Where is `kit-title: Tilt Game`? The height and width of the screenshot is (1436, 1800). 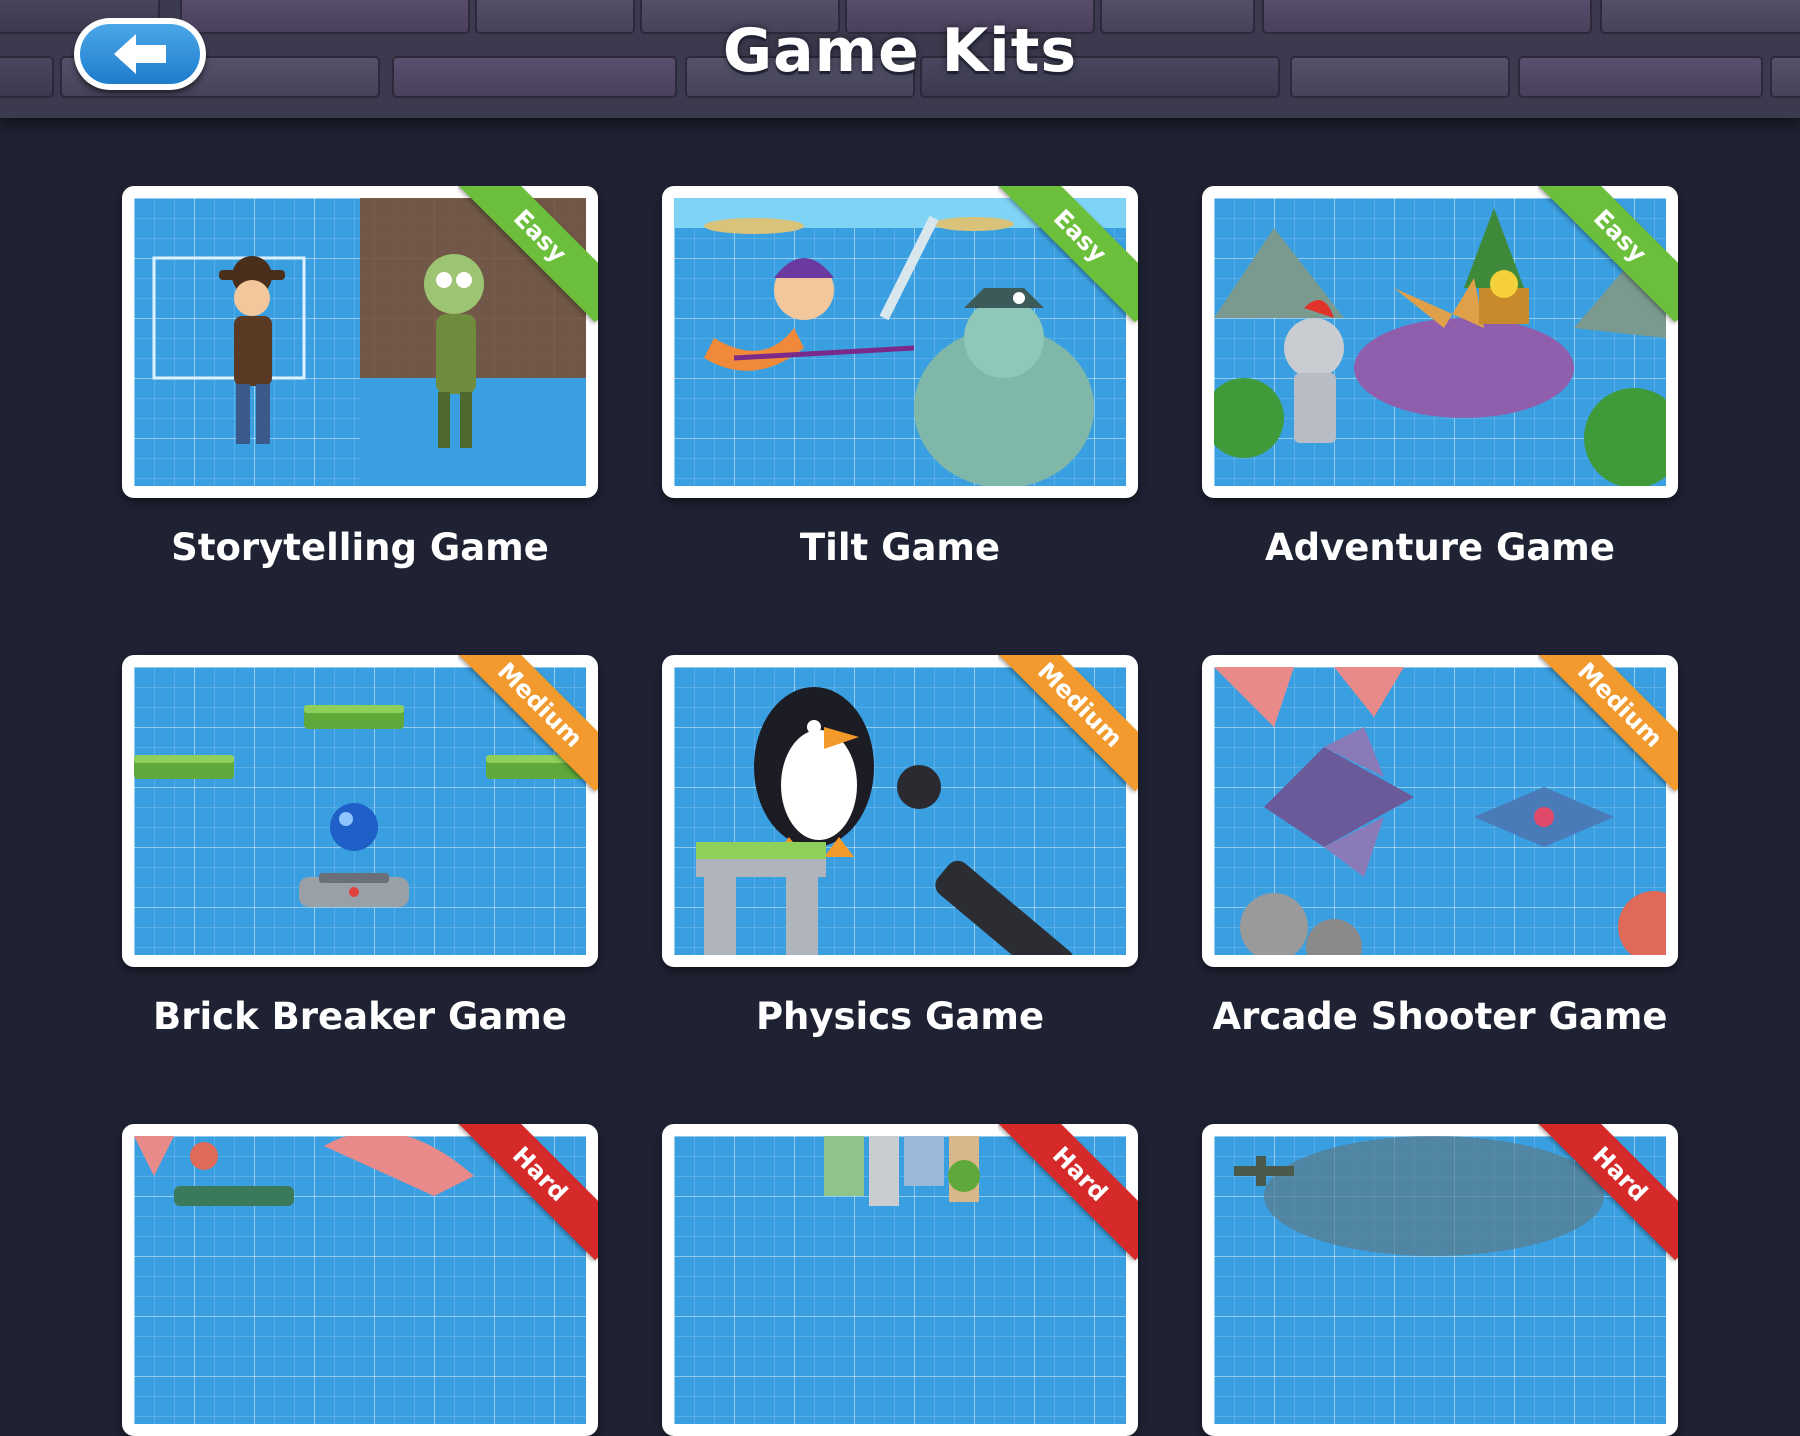 kit-title: Tilt Game is located at coordinates (900, 547).